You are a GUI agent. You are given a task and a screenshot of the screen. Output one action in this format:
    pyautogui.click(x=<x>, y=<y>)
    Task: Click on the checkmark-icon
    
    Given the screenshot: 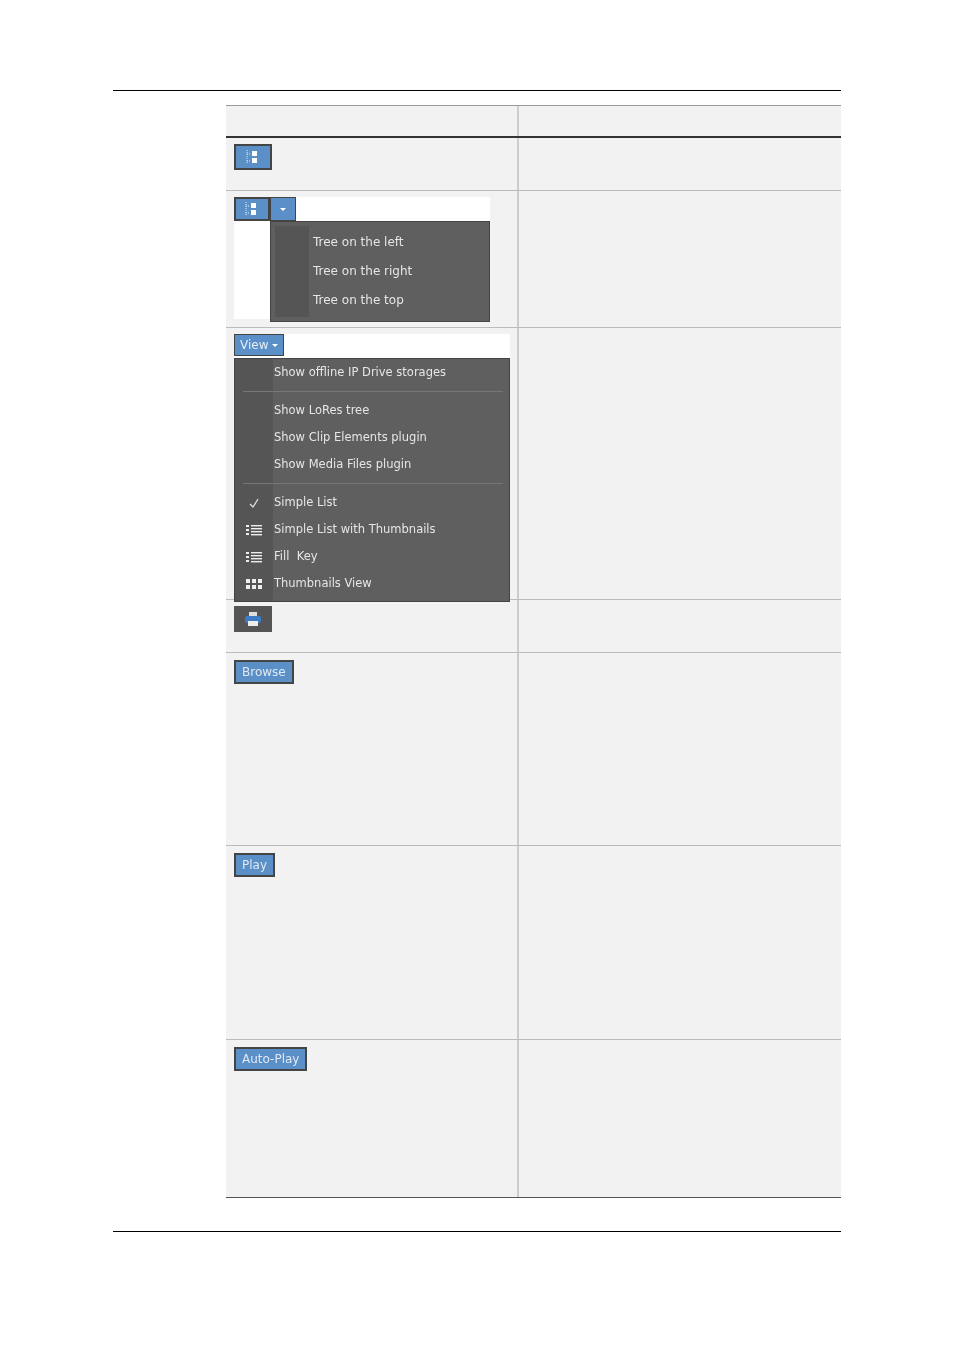 What is the action you would take?
    pyautogui.click(x=254, y=502)
    